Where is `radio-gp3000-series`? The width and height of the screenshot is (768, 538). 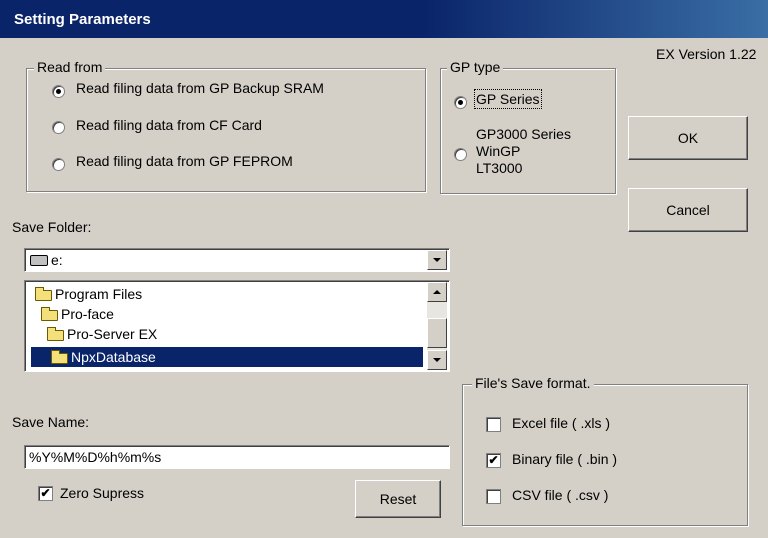
radio-gp3000-series is located at coordinates (460, 154).